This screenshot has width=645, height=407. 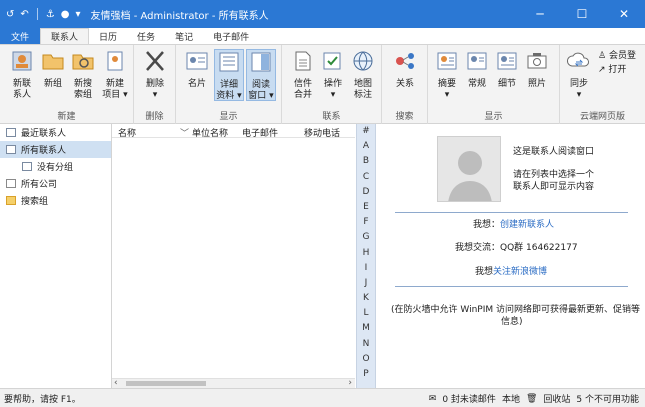 I want to click on alpha-l: L, so click(x=366, y=313).